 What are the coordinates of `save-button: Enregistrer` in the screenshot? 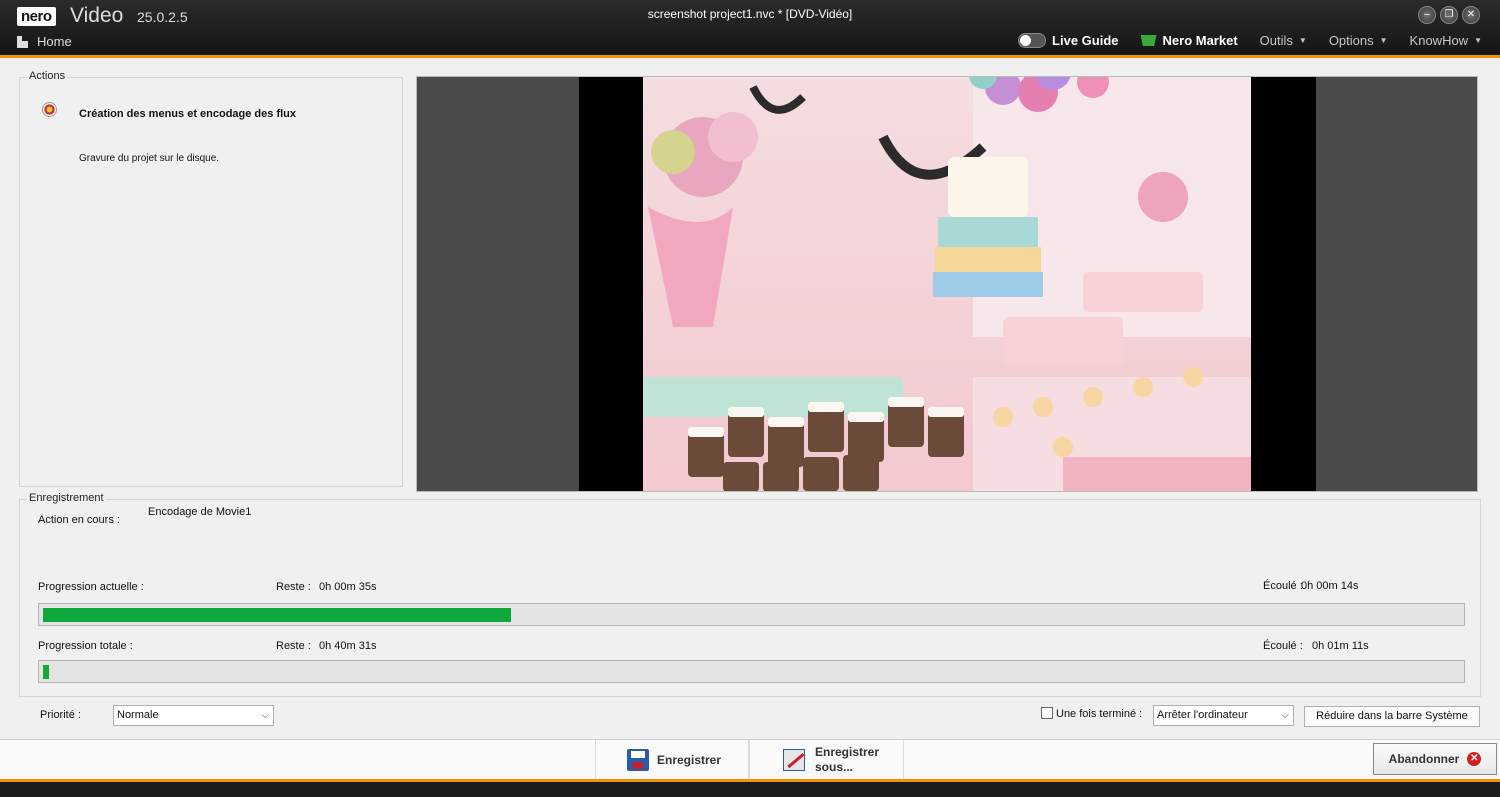 It's located at (672, 760).